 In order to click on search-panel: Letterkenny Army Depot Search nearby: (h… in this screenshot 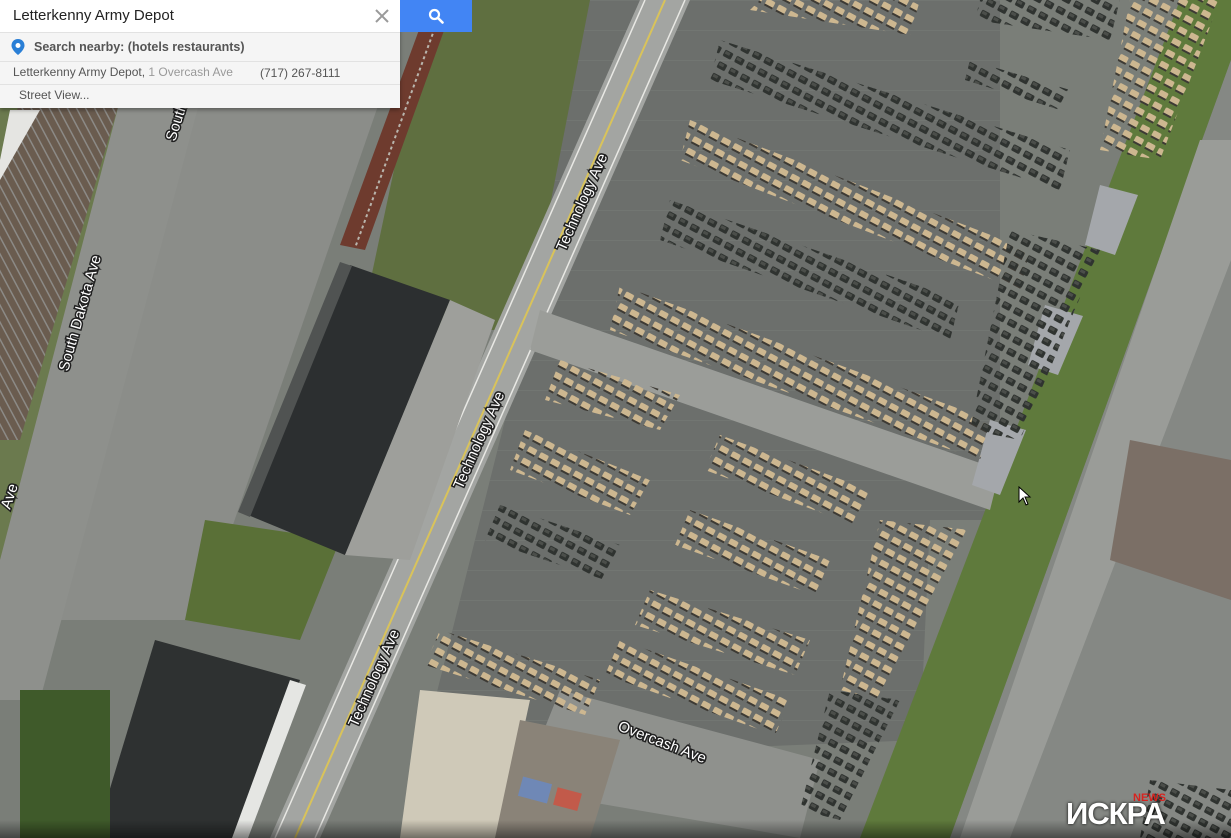, I will do `click(200, 54)`.